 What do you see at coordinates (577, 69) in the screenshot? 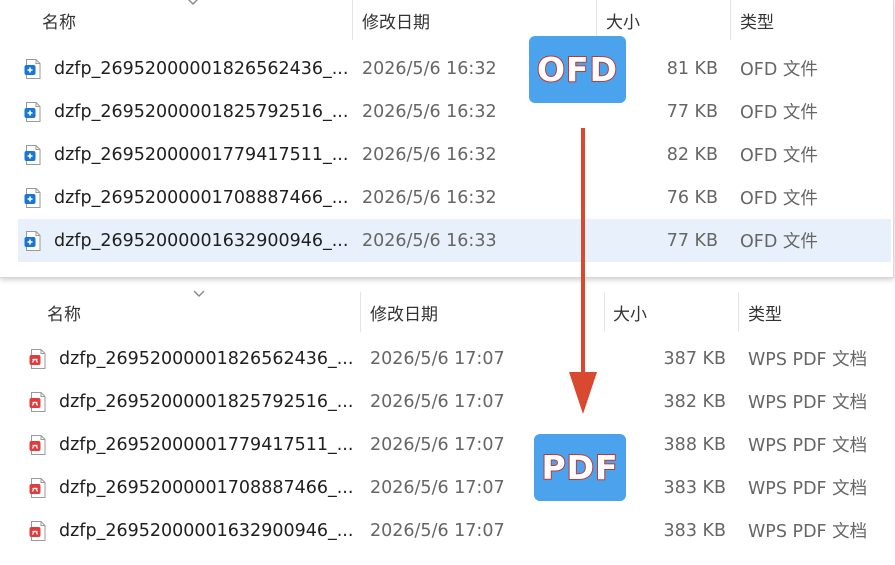
I see `ofd-format-badge: OFD` at bounding box center [577, 69].